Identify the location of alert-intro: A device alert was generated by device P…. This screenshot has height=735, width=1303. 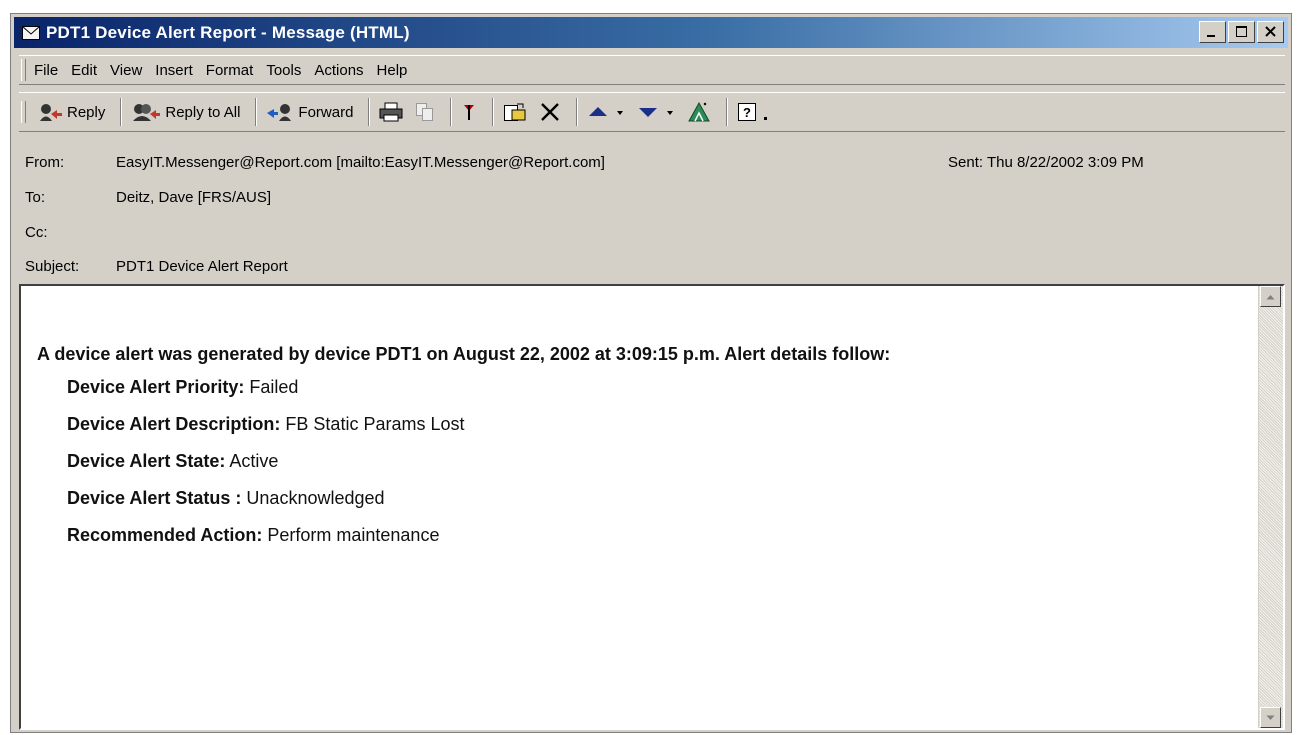
(464, 354).